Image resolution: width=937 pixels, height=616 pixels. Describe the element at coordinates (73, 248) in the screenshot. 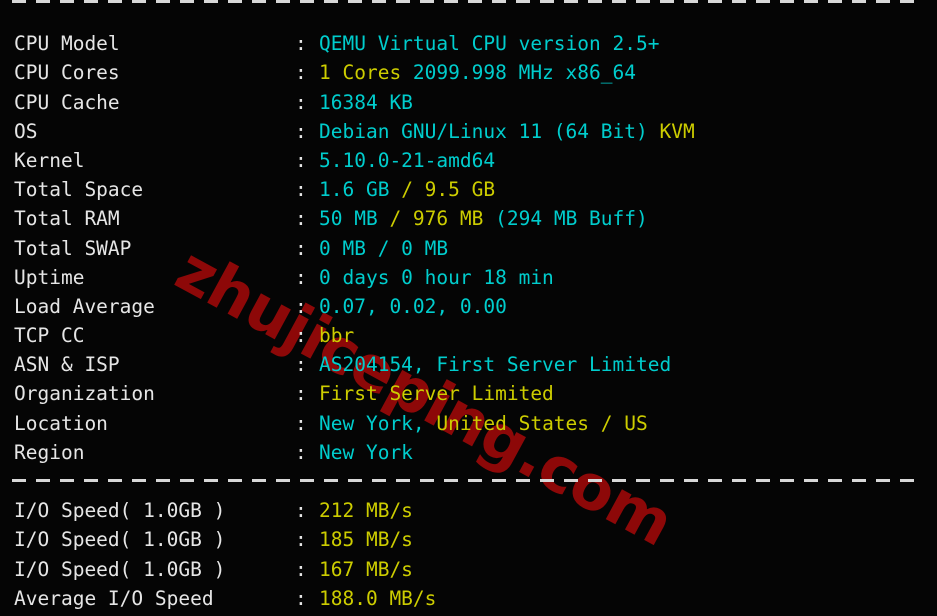

I see `row-label: Total SWAP` at that location.